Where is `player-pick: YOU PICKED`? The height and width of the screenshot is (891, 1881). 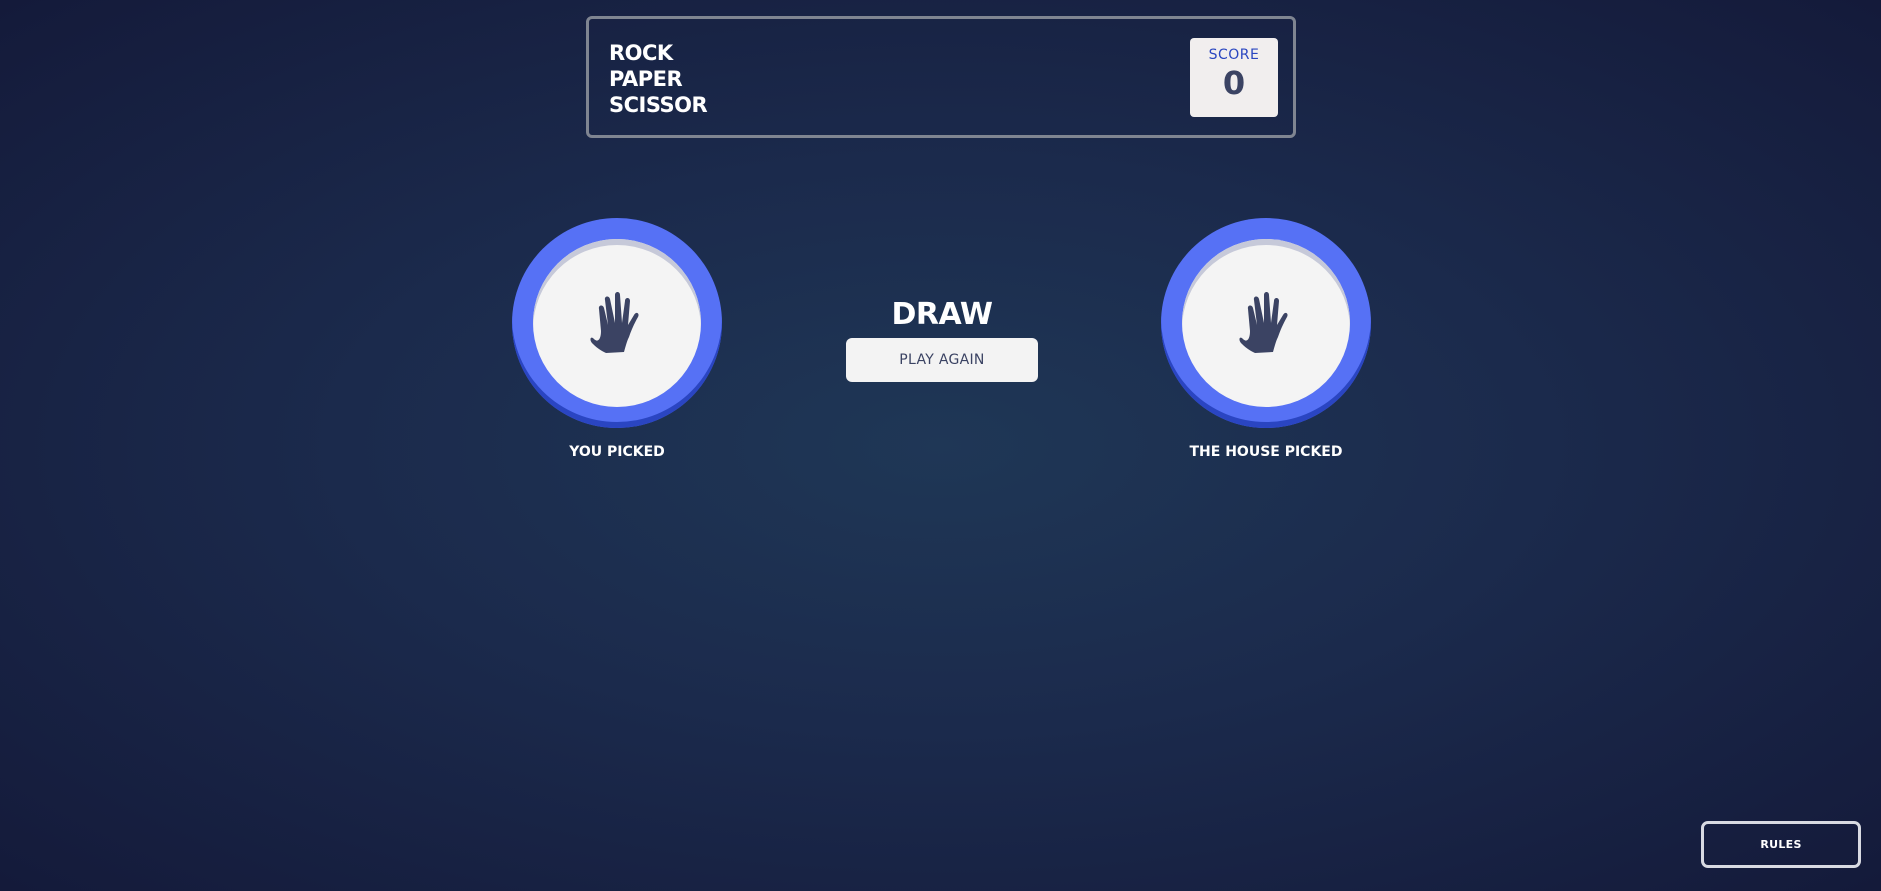
player-pick: YOU PICKED is located at coordinates (617, 339).